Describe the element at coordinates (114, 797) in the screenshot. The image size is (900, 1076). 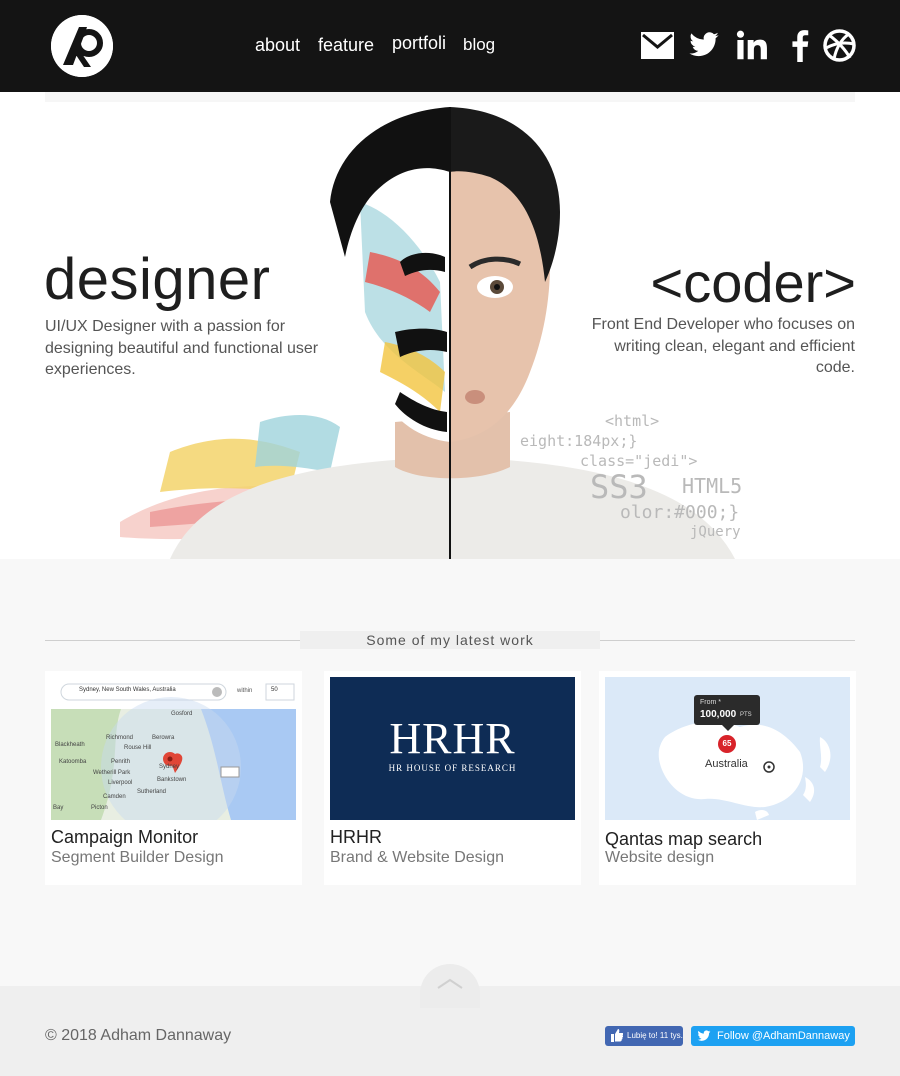
I see `map-place-label: Camden` at that location.